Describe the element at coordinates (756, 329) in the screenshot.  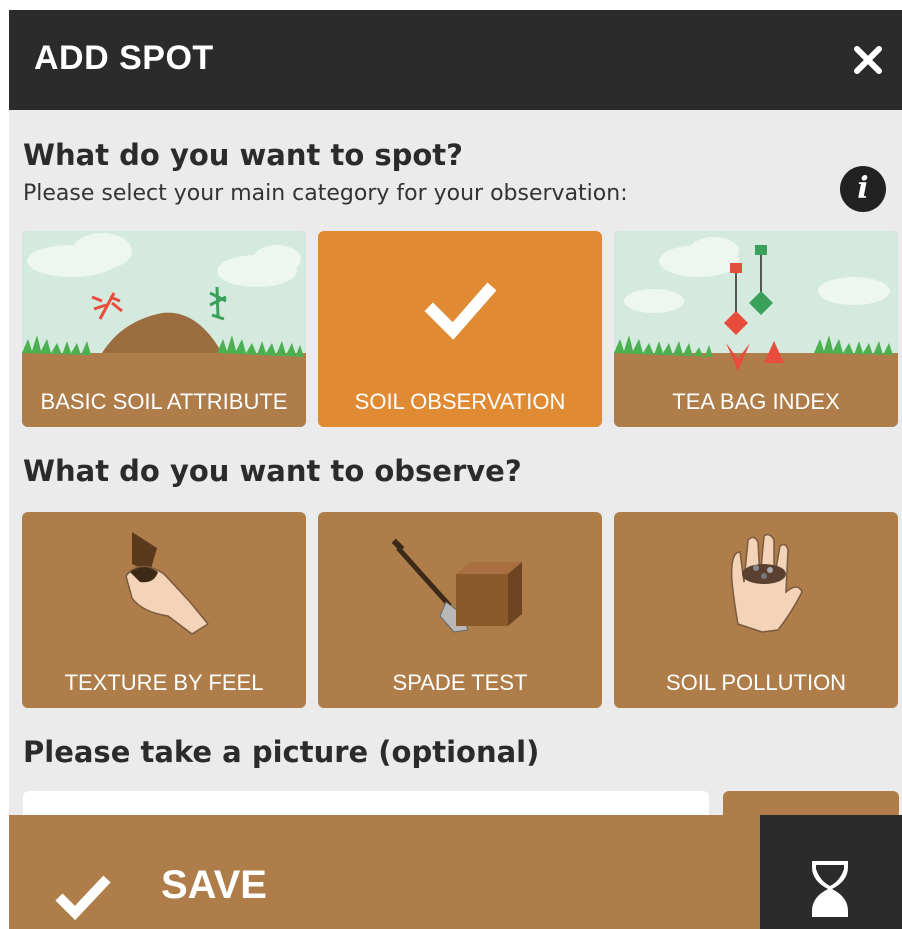
I see `category-card-tea-bag-index: TEA BAG INDEX` at that location.